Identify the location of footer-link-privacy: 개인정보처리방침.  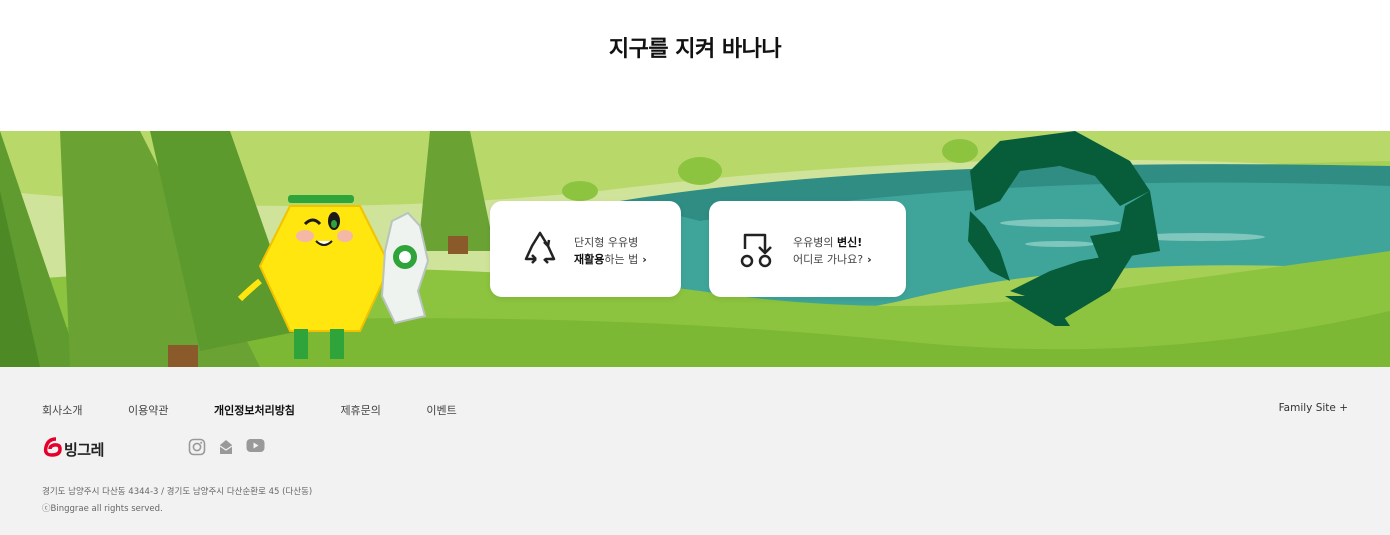
(254, 410).